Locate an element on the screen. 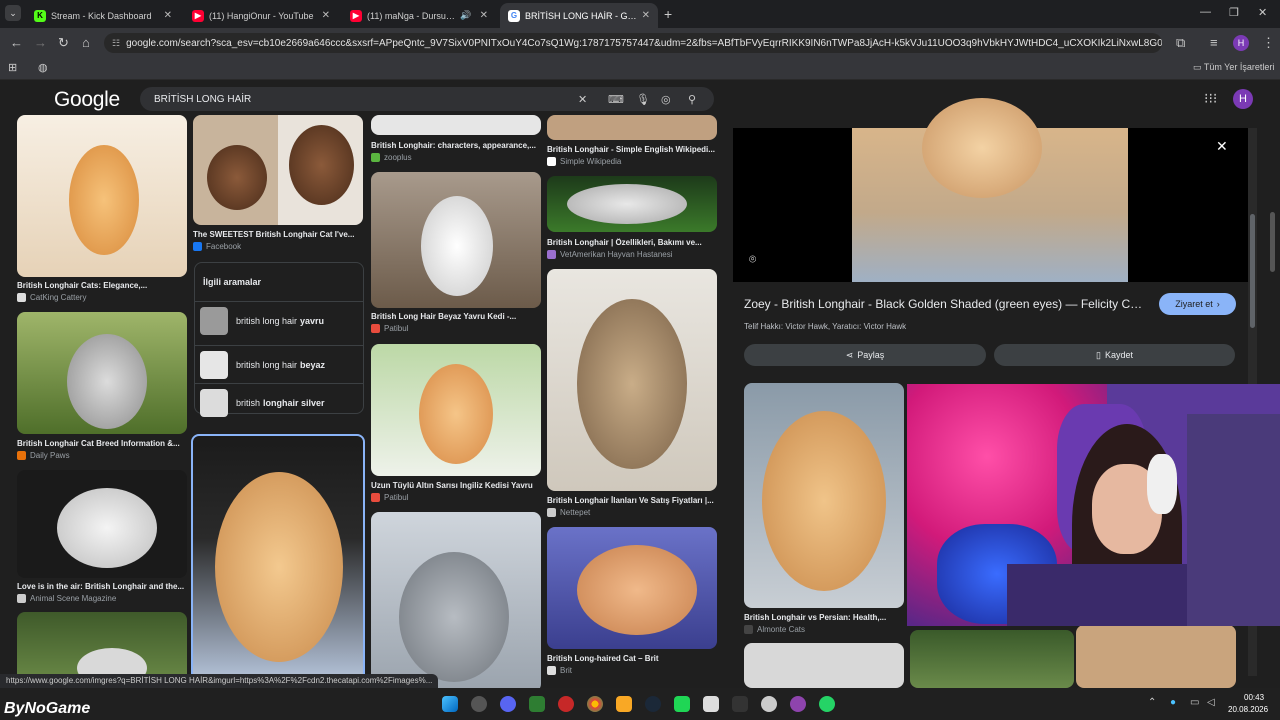 The width and height of the screenshot is (1280, 720). network-icon: ▭ is located at coordinates (1194, 702).